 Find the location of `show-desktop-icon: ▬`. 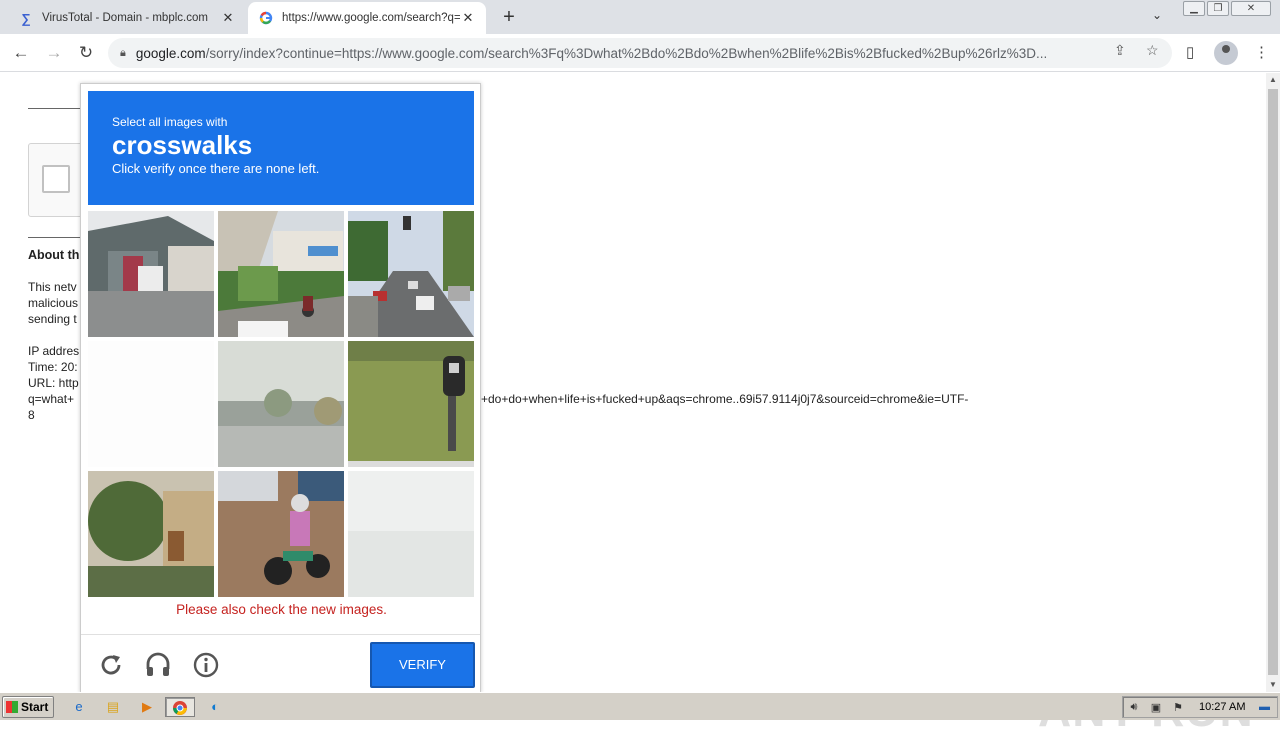

show-desktop-icon: ▬ is located at coordinates (1264, 707).